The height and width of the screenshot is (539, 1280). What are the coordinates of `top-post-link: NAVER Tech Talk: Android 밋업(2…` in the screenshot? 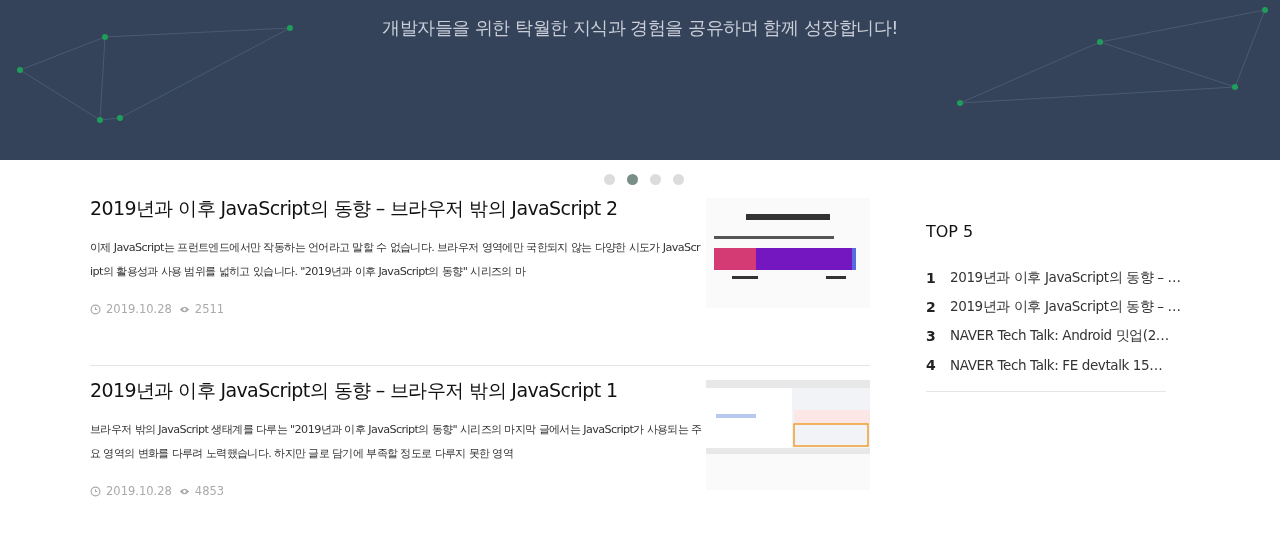 It's located at (1059, 335).